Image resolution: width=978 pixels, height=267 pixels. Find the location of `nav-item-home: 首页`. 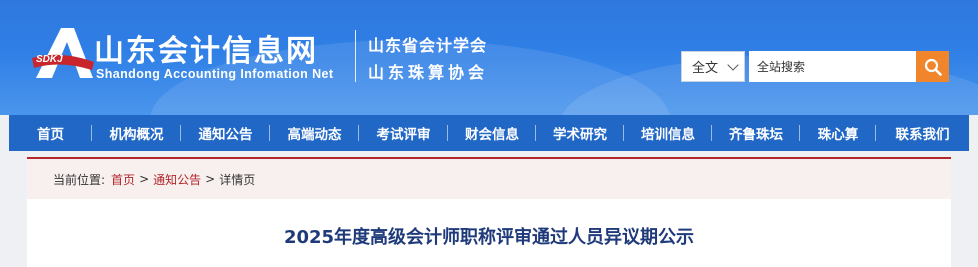

nav-item-home: 首页 is located at coordinates (50, 133).